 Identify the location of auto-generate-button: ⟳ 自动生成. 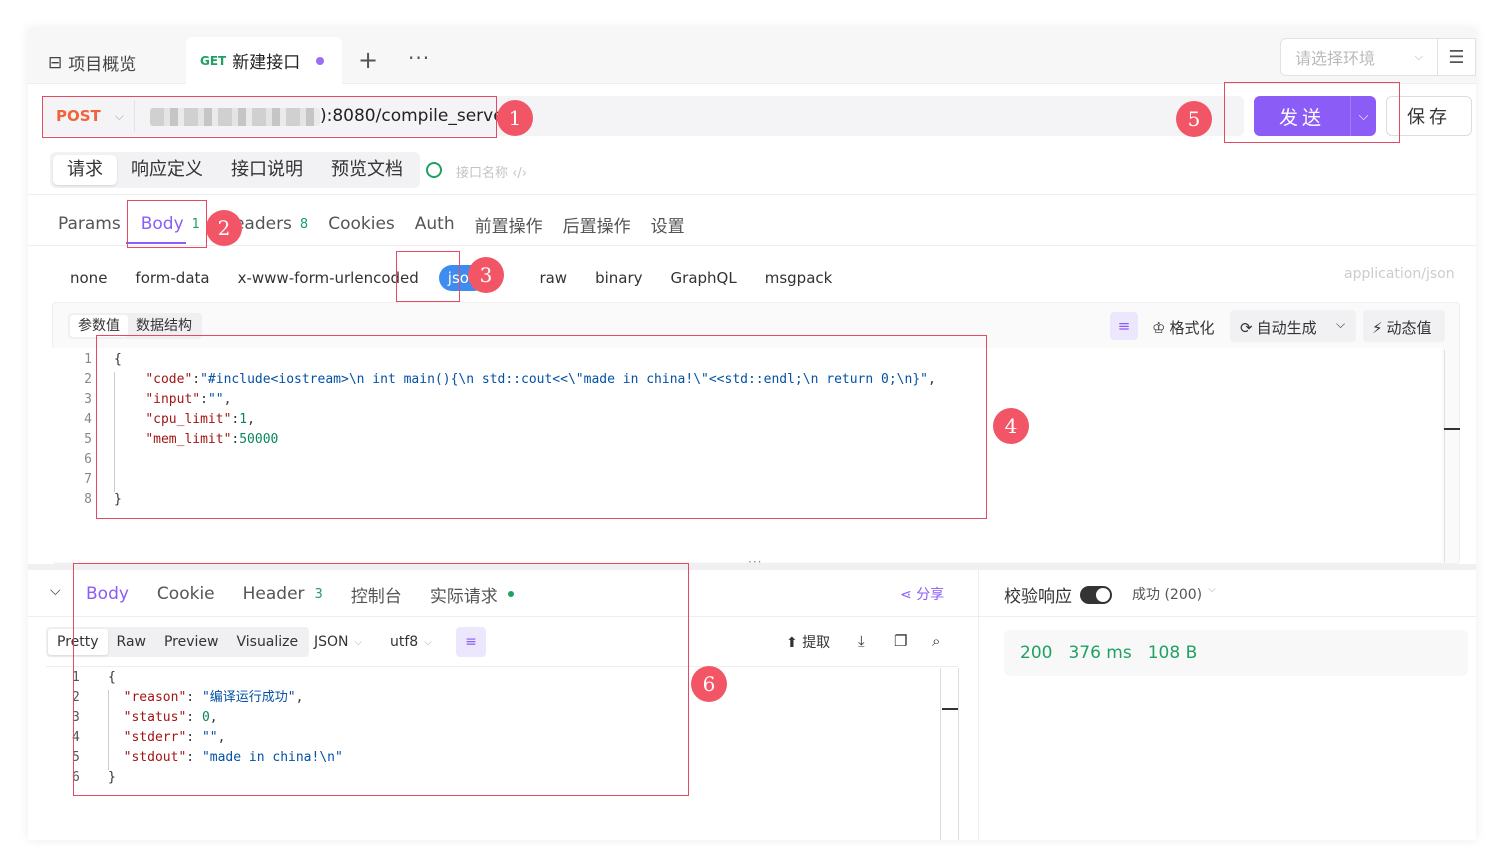
(1278, 327).